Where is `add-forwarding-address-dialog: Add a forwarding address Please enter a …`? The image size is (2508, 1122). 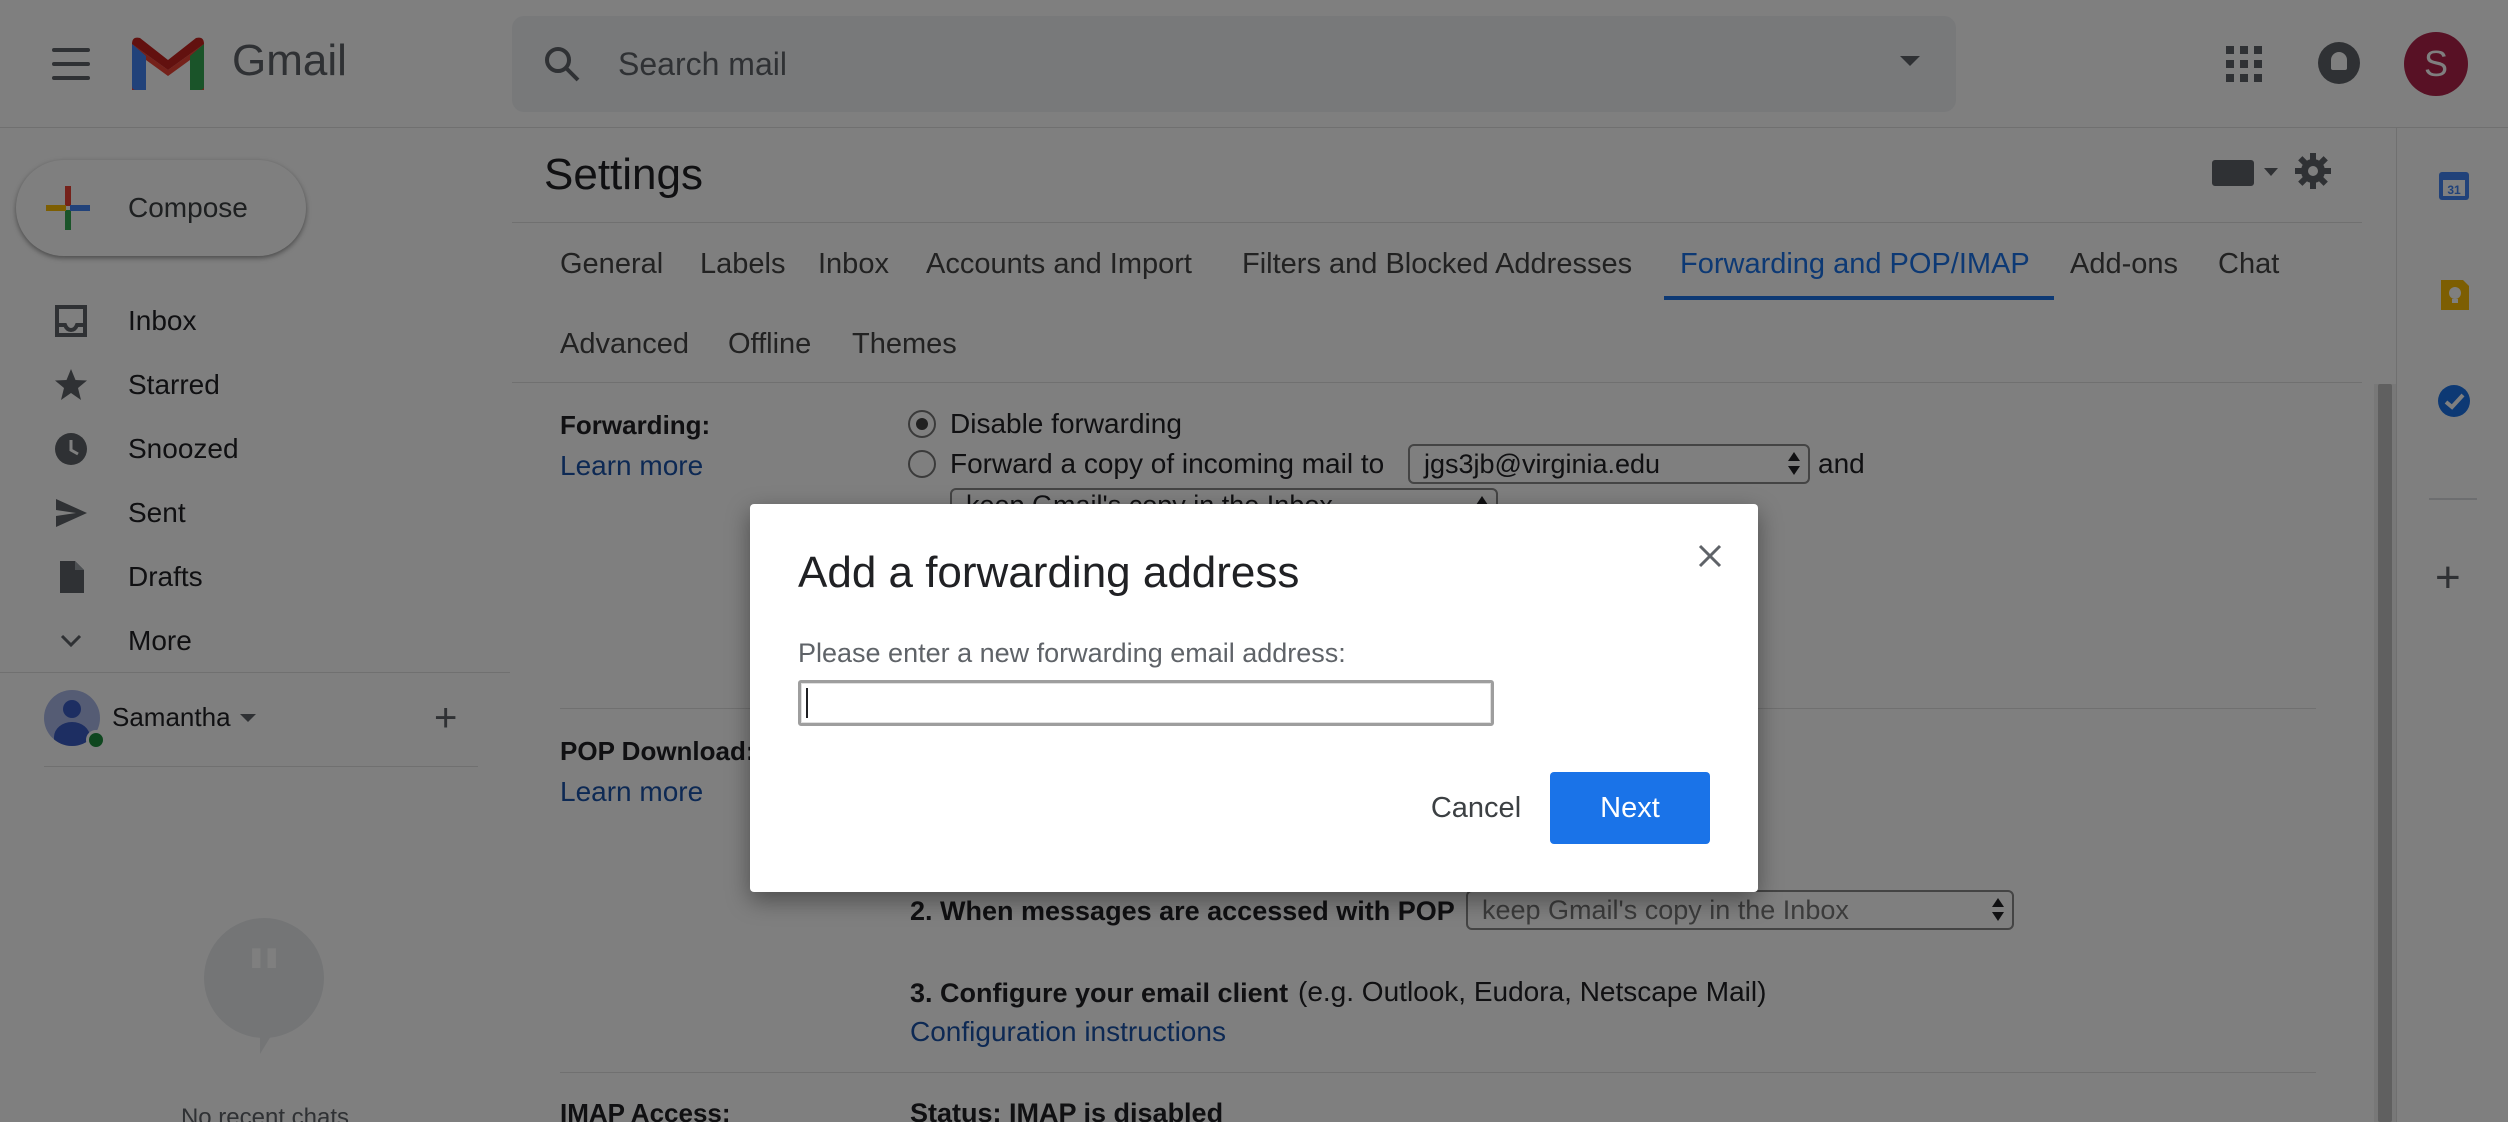
add-forwarding-address-dialog: Add a forwarding address Please enter a … is located at coordinates (1254, 698).